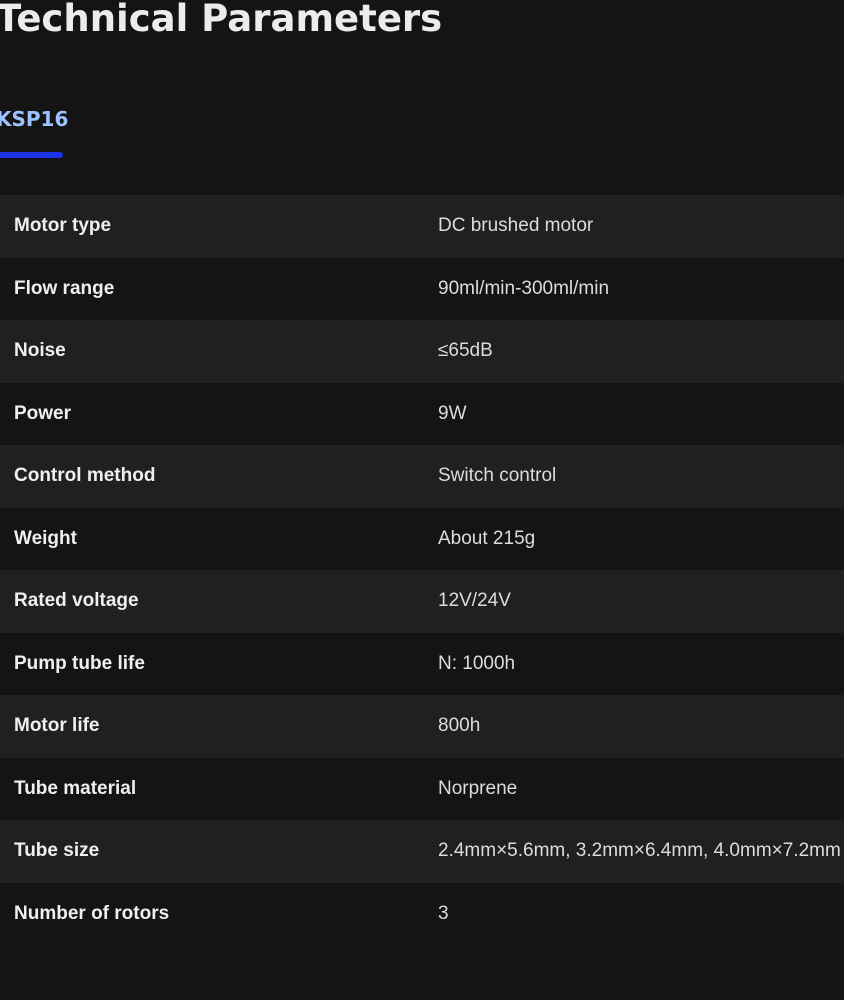 The width and height of the screenshot is (844, 1000). I want to click on spec-value: Switch control, so click(497, 476).